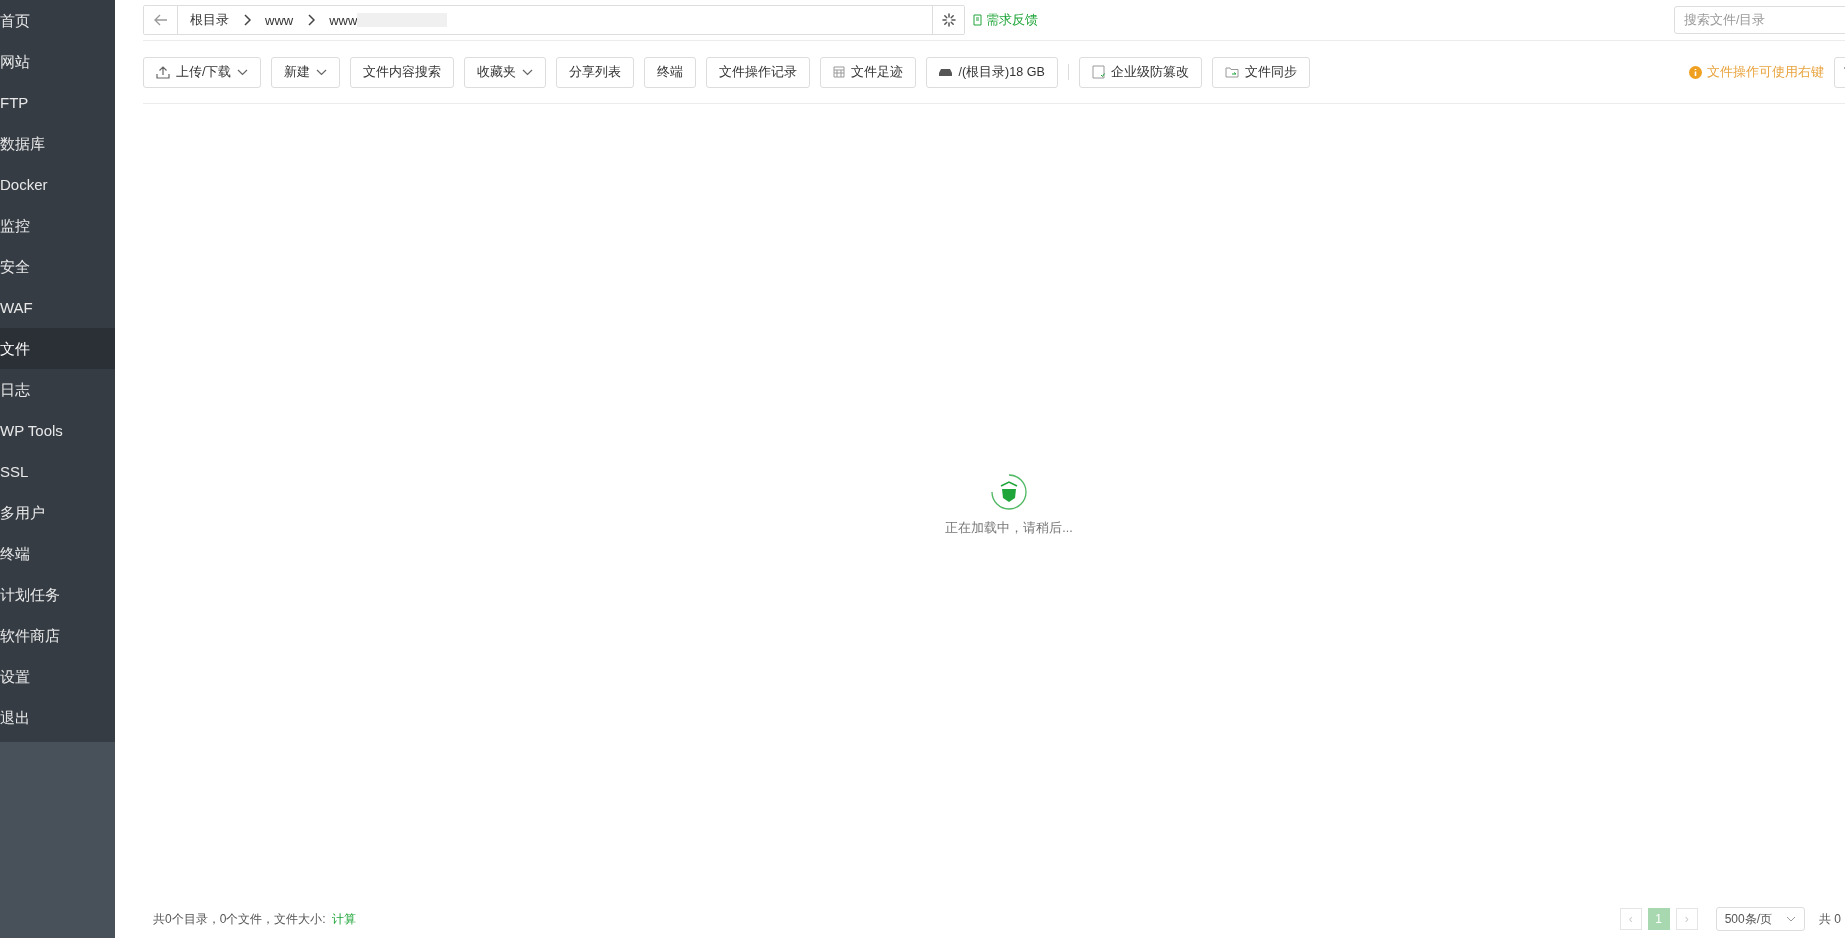 The height and width of the screenshot is (938, 1845). Describe the element at coordinates (505, 72) in the screenshot. I see `toolbar-button: 收藏夹` at that location.